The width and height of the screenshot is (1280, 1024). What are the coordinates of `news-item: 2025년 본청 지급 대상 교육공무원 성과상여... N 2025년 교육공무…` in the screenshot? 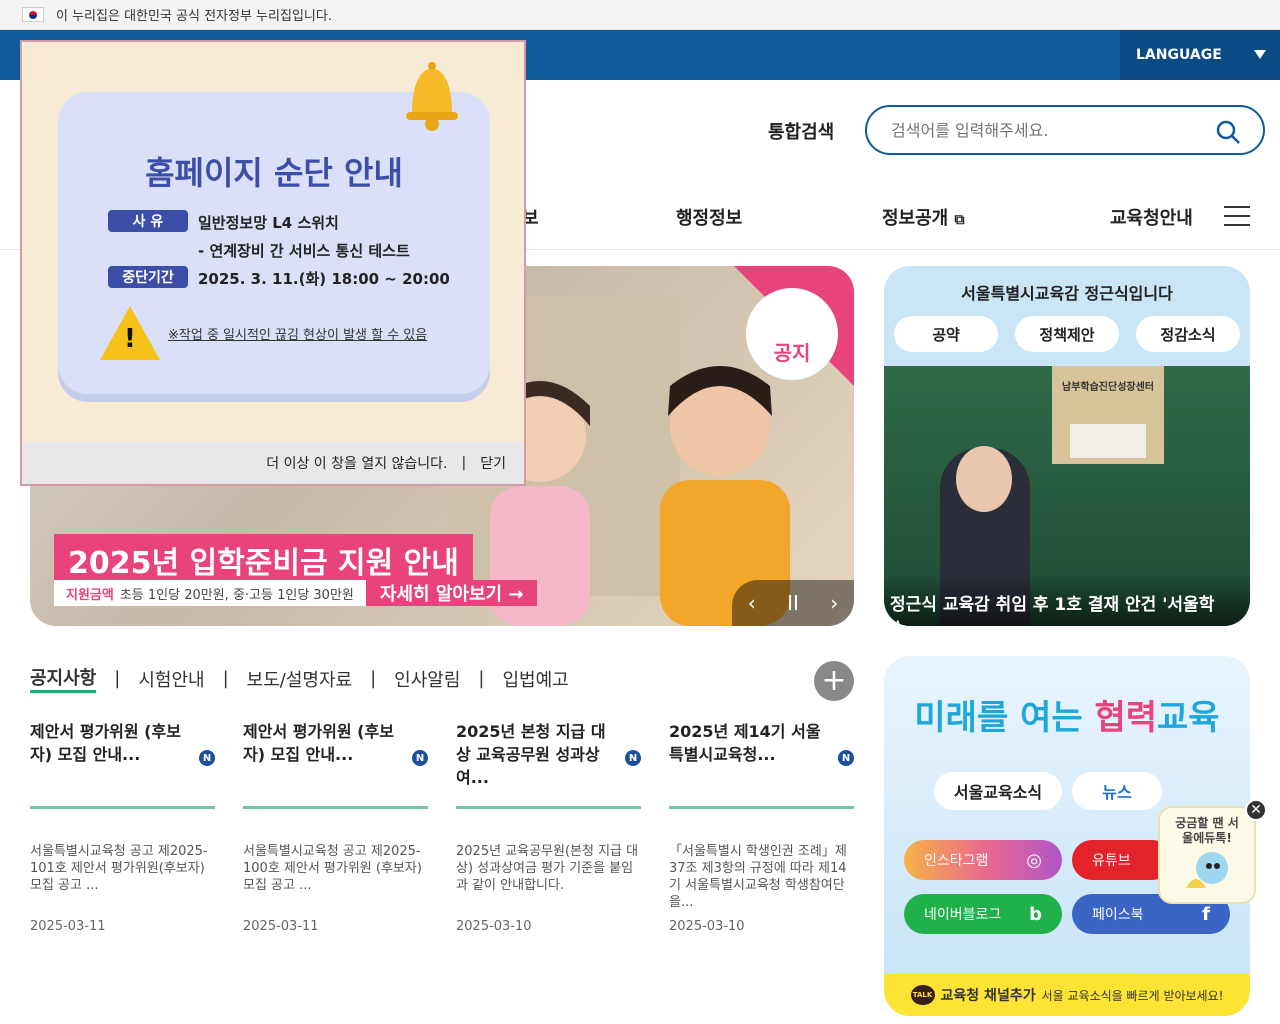 It's located at (548, 827).